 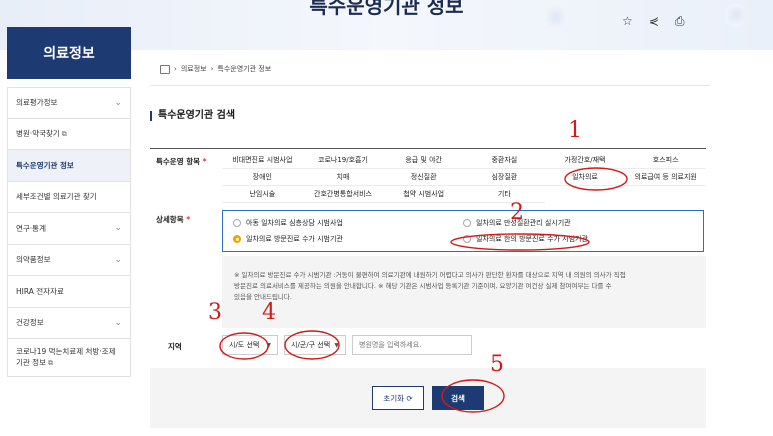 What do you see at coordinates (665, 160) in the screenshot?
I see `type-option: 호스피스` at bounding box center [665, 160].